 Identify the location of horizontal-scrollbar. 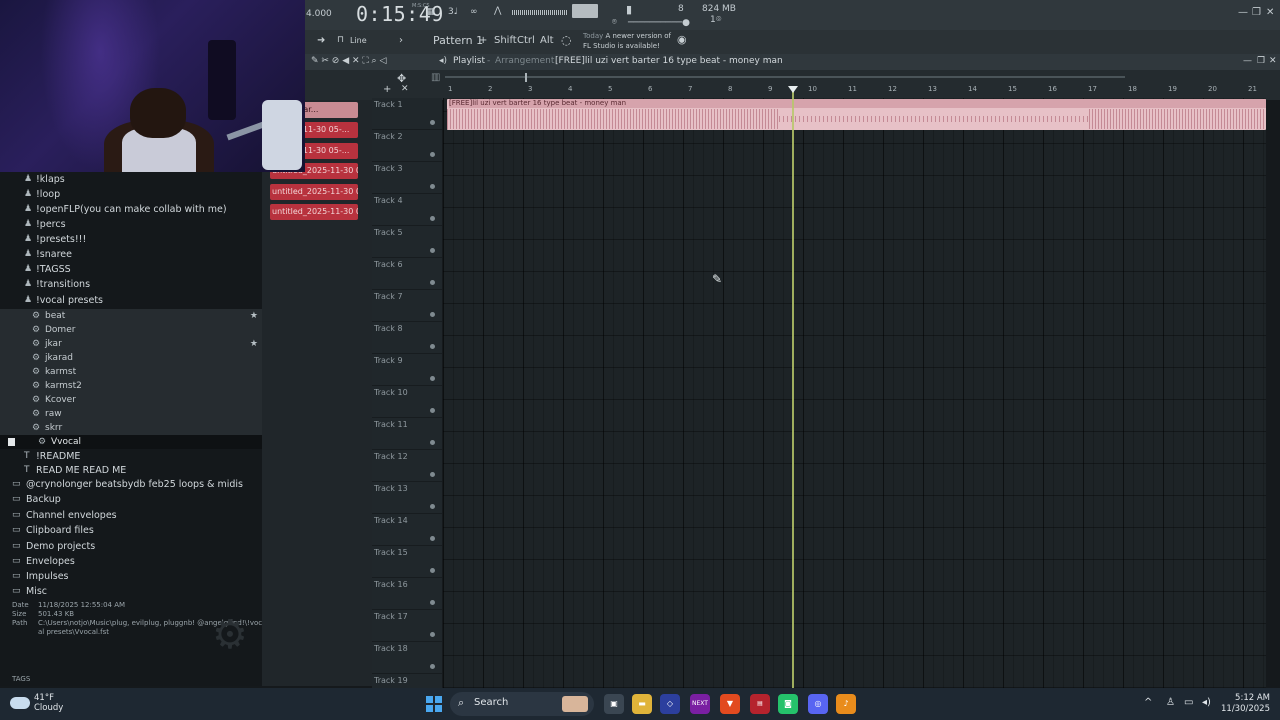
(785, 77).